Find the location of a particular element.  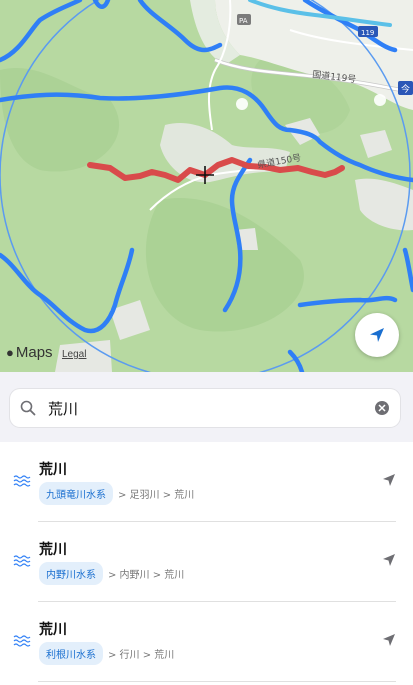

water-system-badge: 九頭竜川水系 is located at coordinates (76, 493).